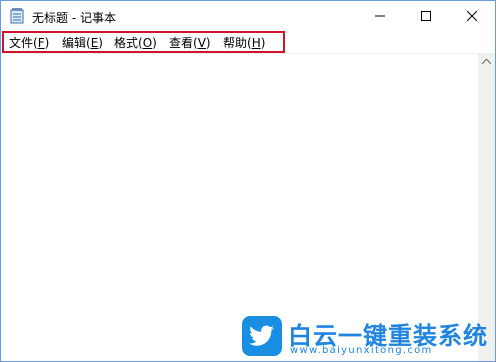 The width and height of the screenshot is (496, 362). I want to click on minimize-button, so click(380, 16).